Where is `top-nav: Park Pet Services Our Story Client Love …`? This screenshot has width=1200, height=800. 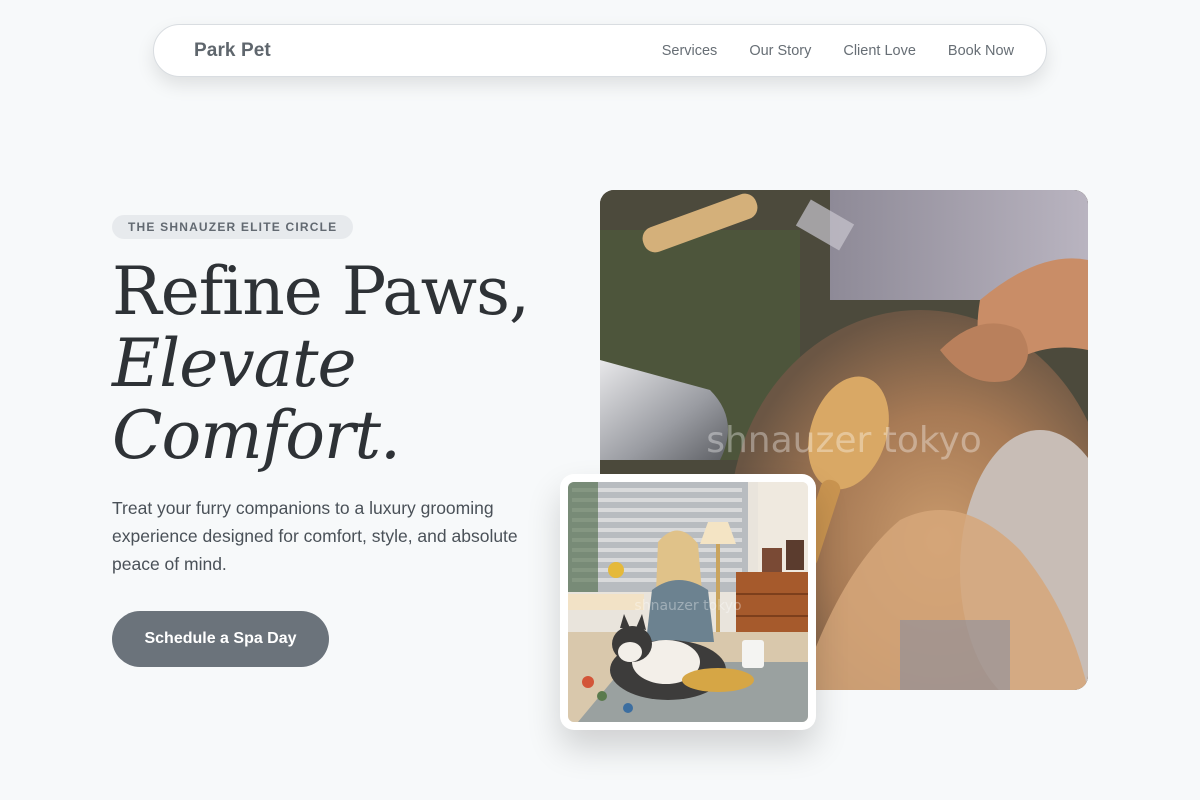
top-nav: Park Pet Services Our Story Client Love … is located at coordinates (600, 50).